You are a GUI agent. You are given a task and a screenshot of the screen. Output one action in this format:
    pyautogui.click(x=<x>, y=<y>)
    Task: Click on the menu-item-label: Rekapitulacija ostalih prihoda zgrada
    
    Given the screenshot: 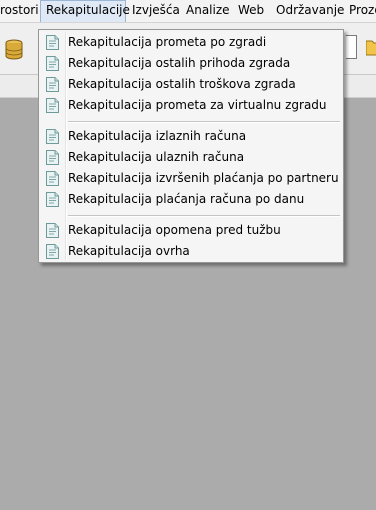 What is the action you would take?
    pyautogui.click(x=179, y=63)
    